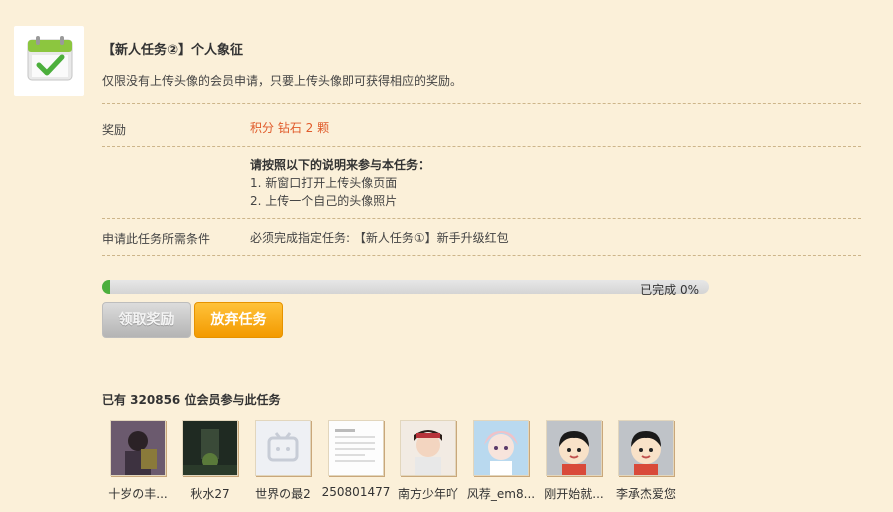 The width and height of the screenshot is (893, 512). I want to click on requirement-row: 申请此任务所需条件 必须完成指定任务: 【新人任务①】新手升级红包, so click(481, 237).